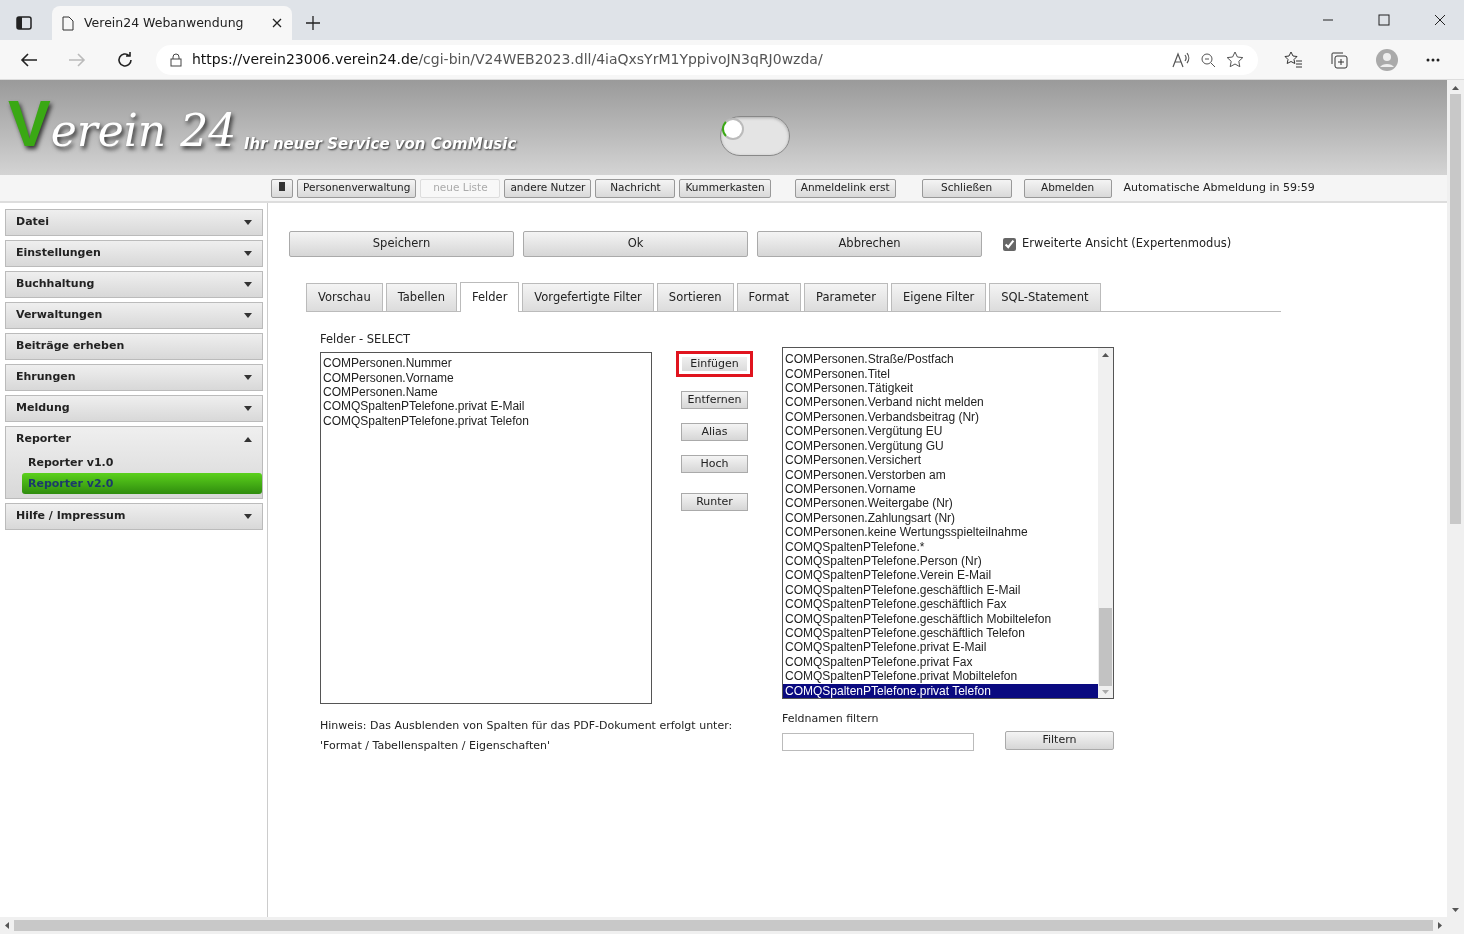 This screenshot has height=934, width=1464. What do you see at coordinates (1339, 59) in the screenshot?
I see `collections-icon` at bounding box center [1339, 59].